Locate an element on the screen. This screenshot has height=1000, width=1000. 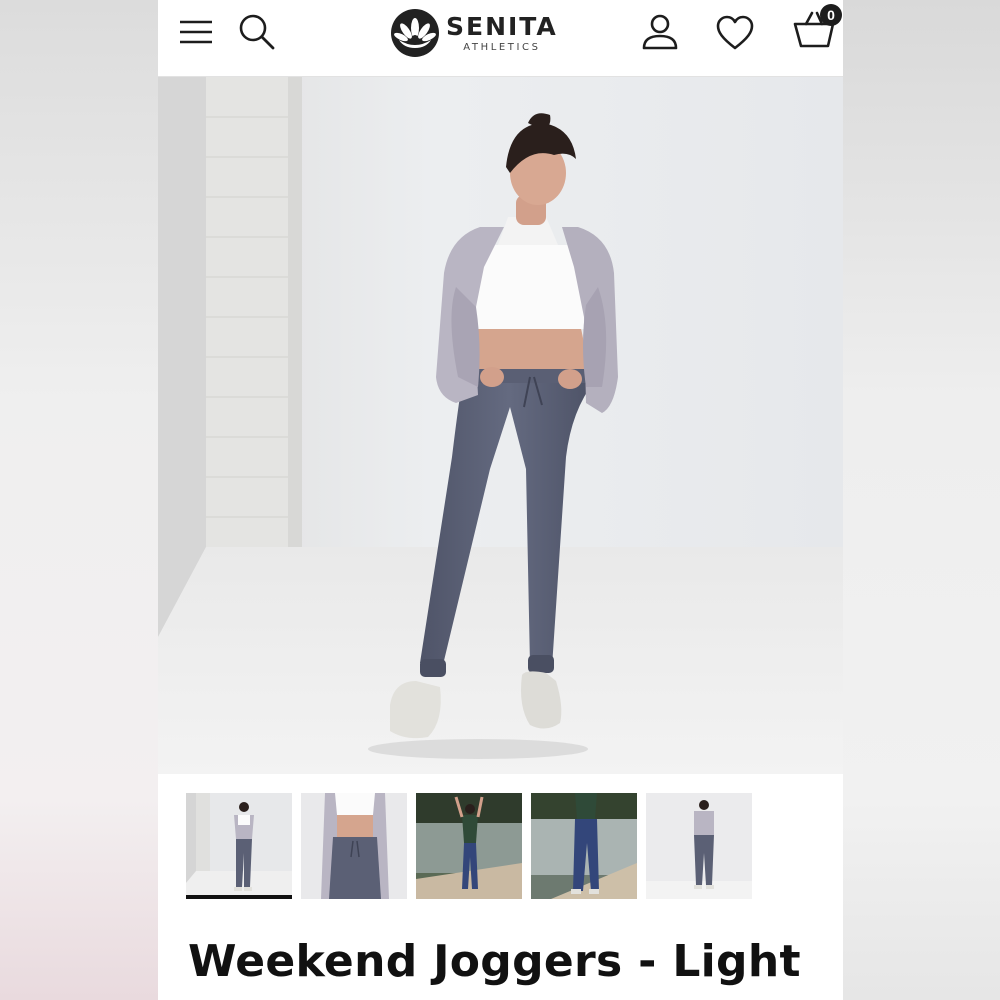
thumbnail-4-image is located at coordinates (584, 846).